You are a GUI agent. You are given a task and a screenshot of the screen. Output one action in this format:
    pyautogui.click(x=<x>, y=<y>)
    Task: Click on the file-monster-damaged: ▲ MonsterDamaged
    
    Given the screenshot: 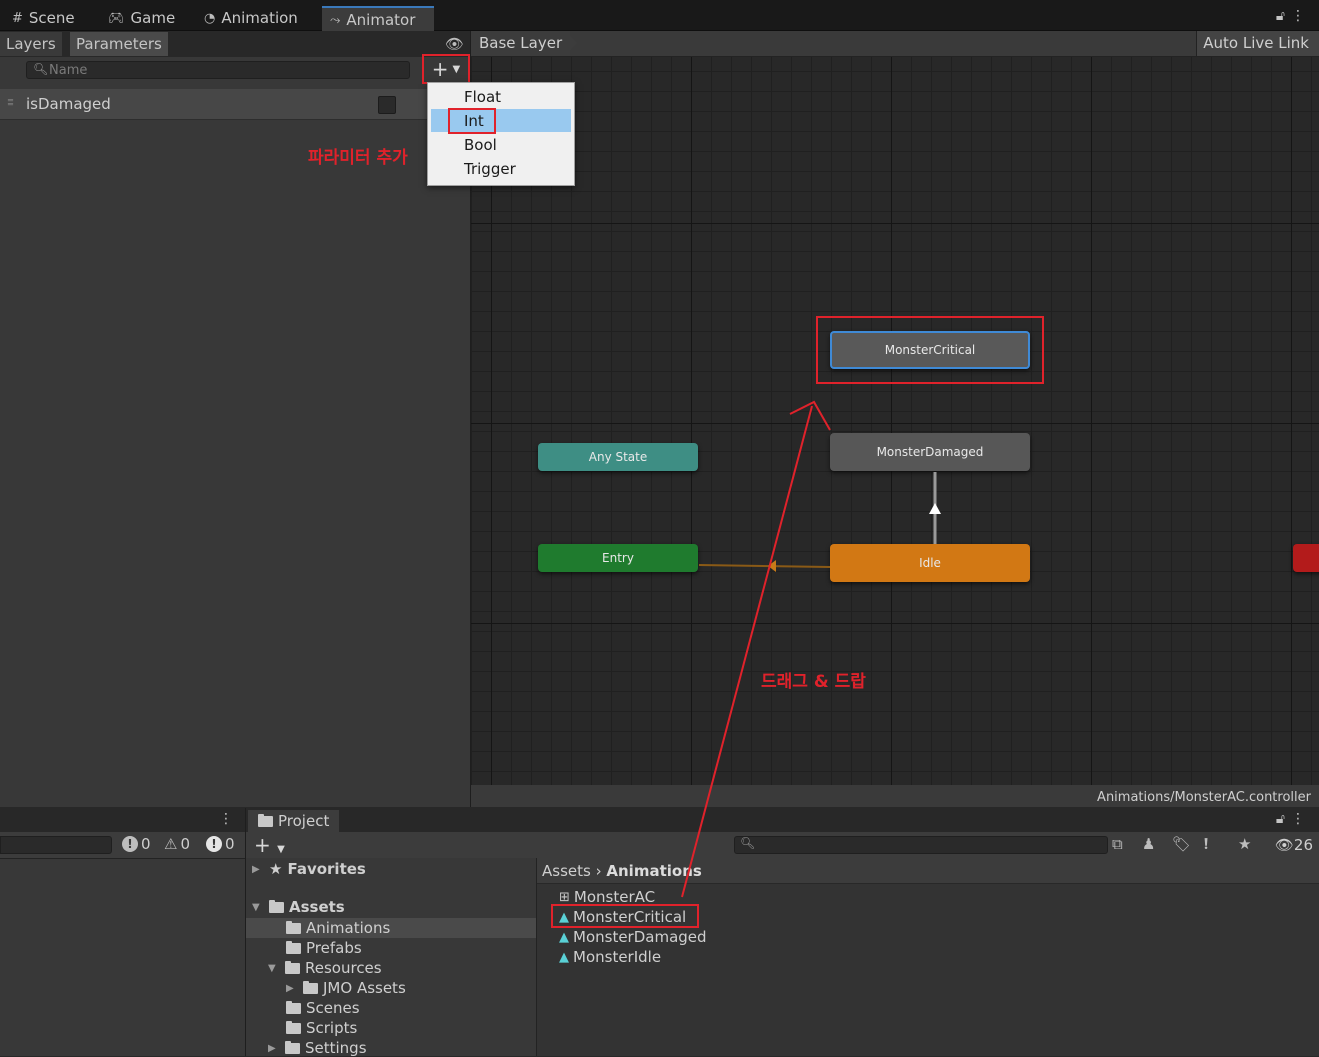 What is the action you would take?
    pyautogui.click(x=633, y=937)
    